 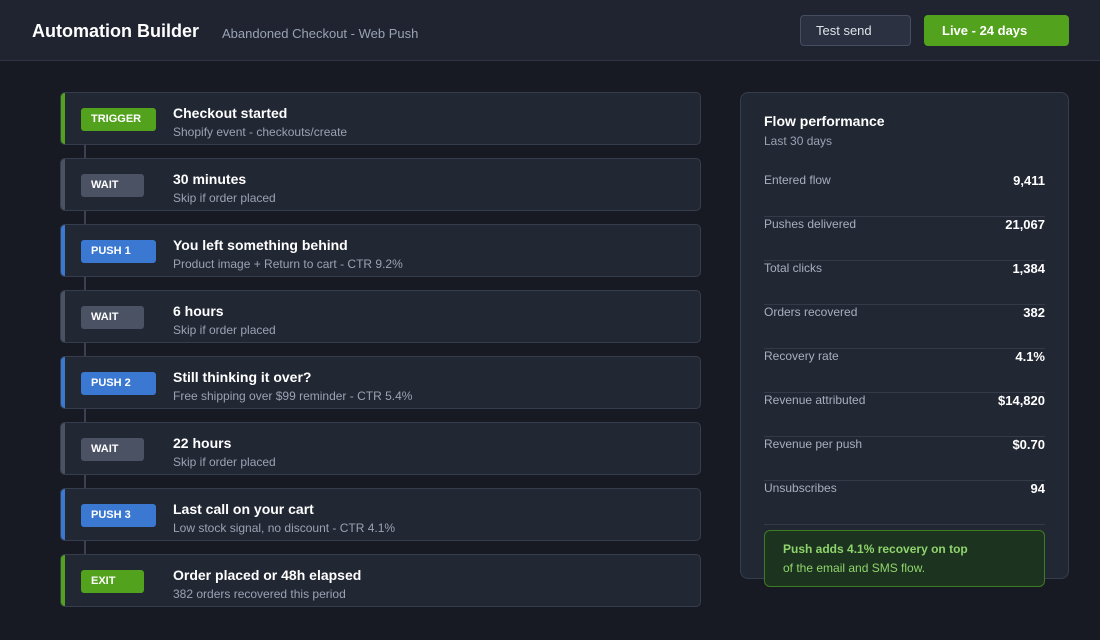 I want to click on step-wait-2: WAIT 6 hours Skip if order placed, so click(x=380, y=316).